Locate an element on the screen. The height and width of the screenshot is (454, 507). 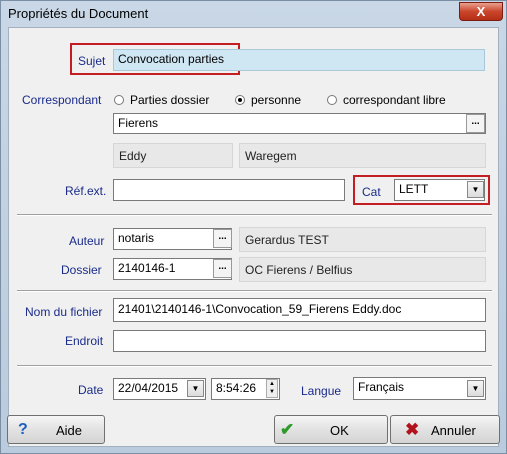
cat-dropdown-icon: ▼ is located at coordinates (475, 189).